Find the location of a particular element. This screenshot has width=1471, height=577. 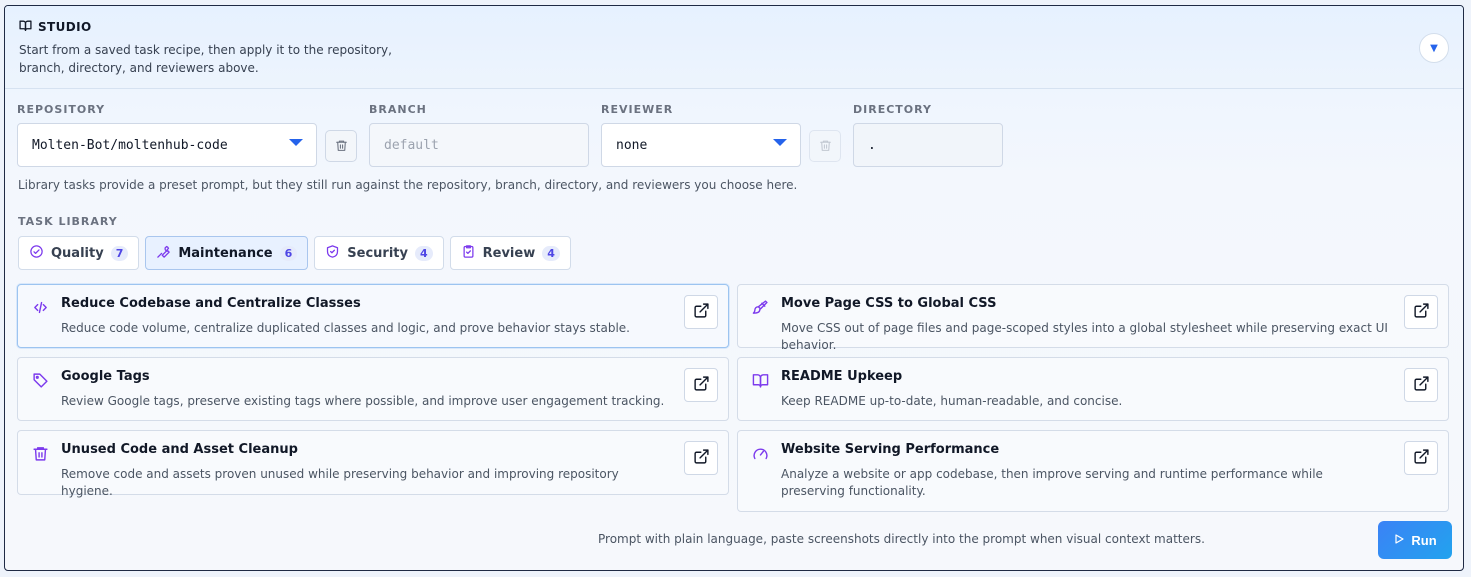

book-icon is located at coordinates (25, 27).